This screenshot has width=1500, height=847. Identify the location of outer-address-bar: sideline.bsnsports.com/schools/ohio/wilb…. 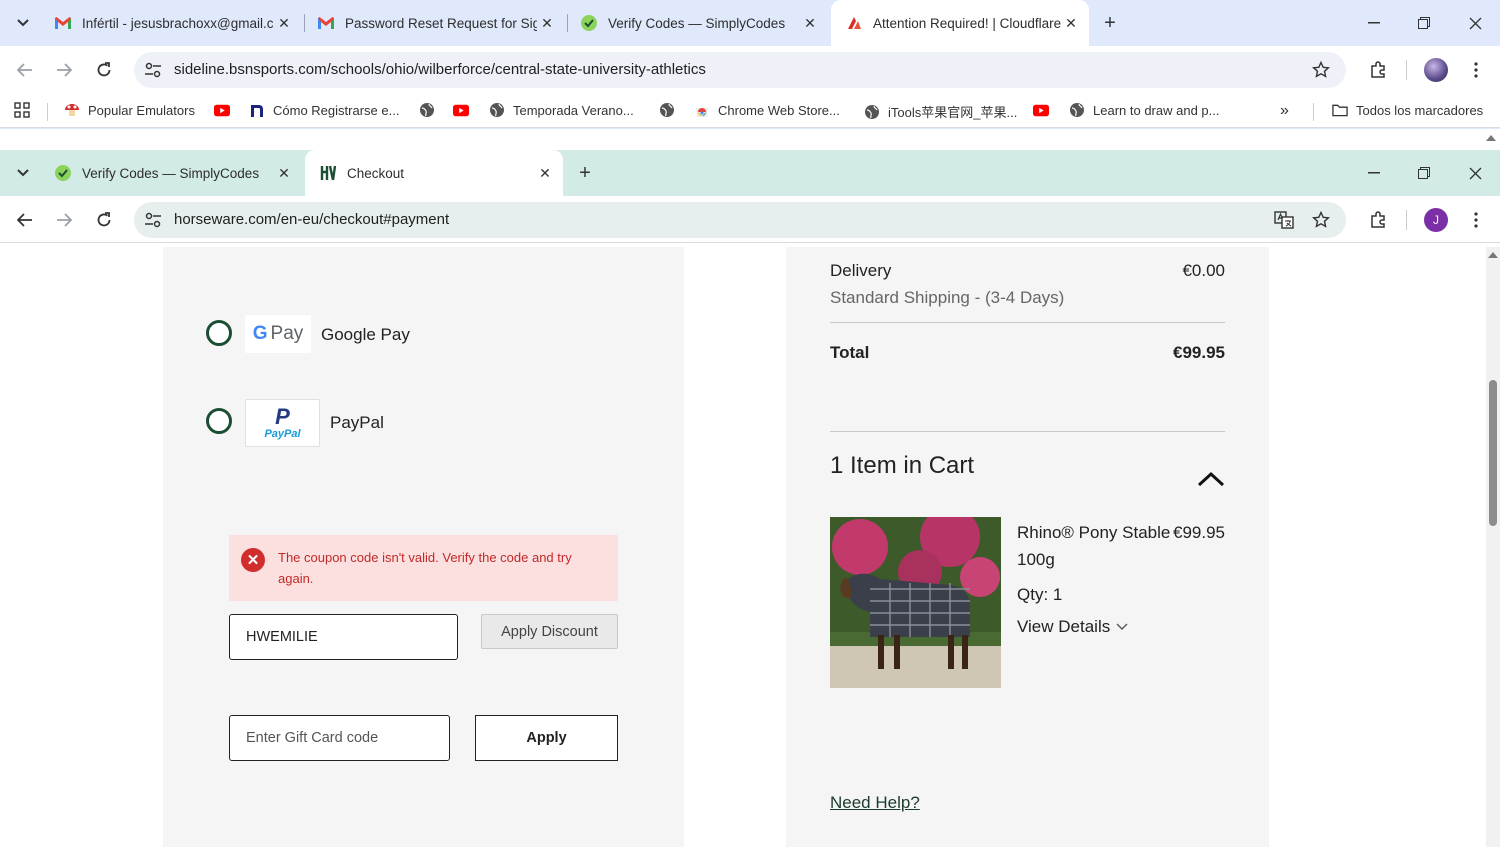
(740, 70).